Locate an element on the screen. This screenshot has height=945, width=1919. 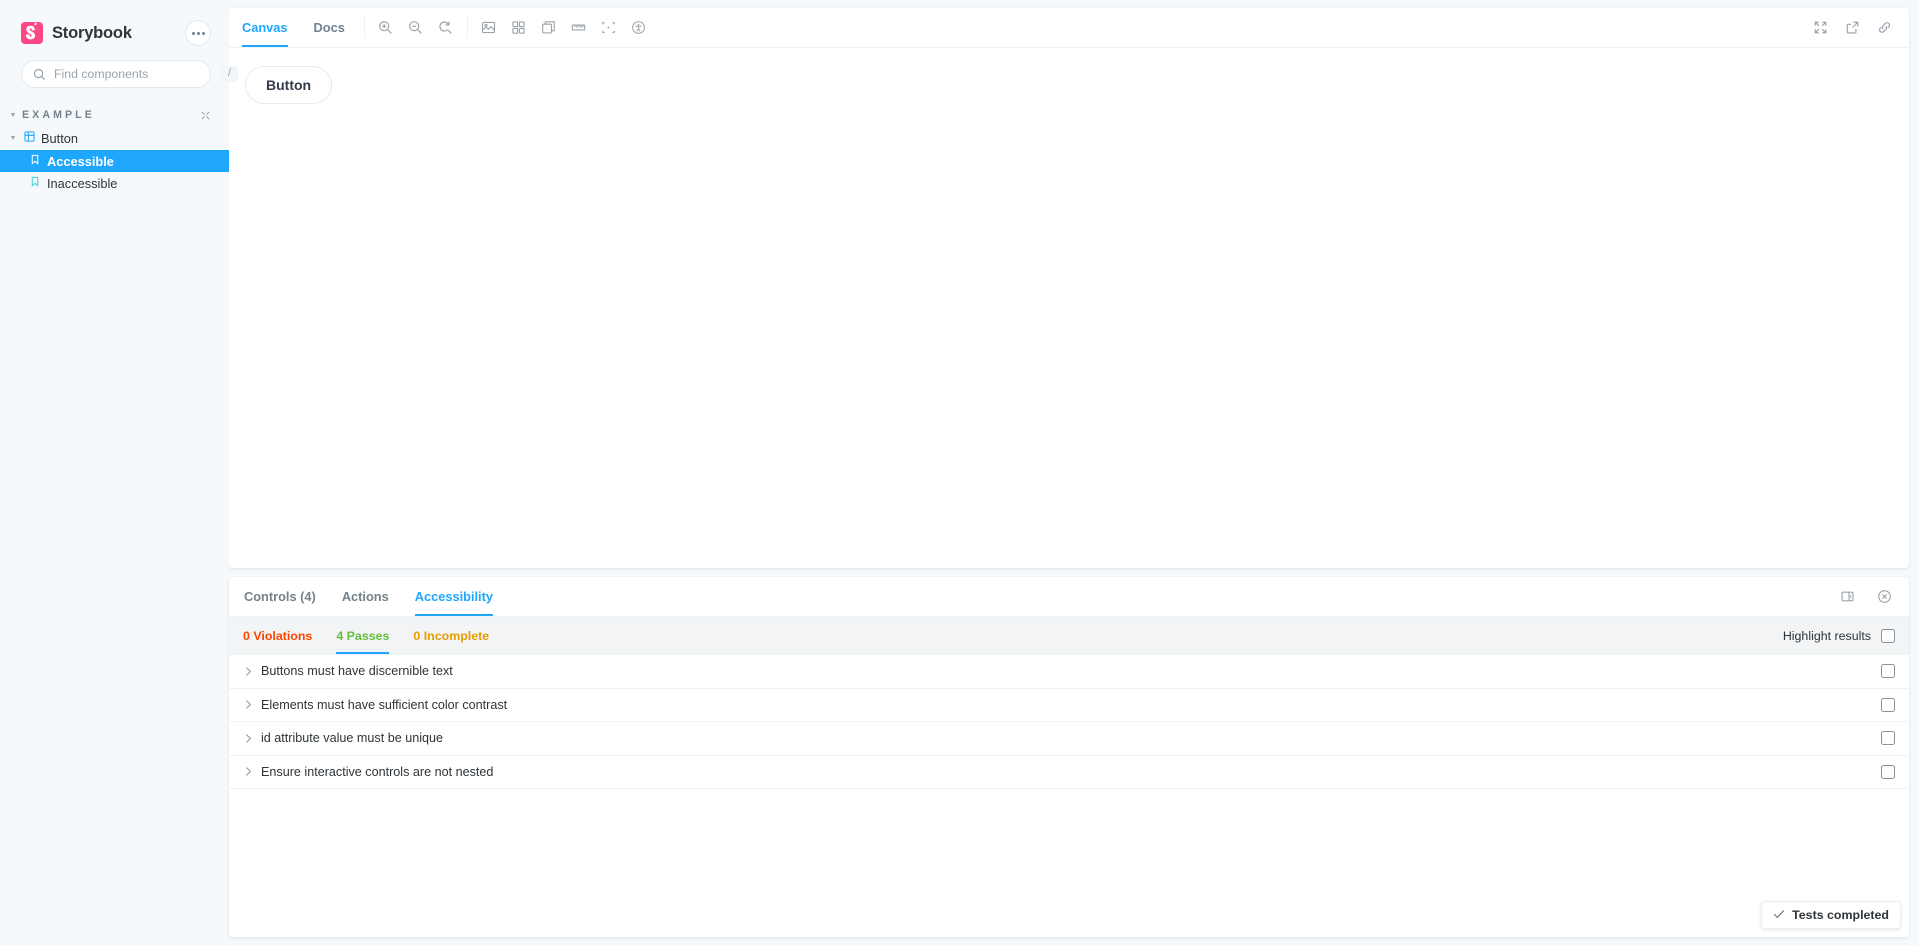
sidebar-menu-button is located at coordinates (198, 33).